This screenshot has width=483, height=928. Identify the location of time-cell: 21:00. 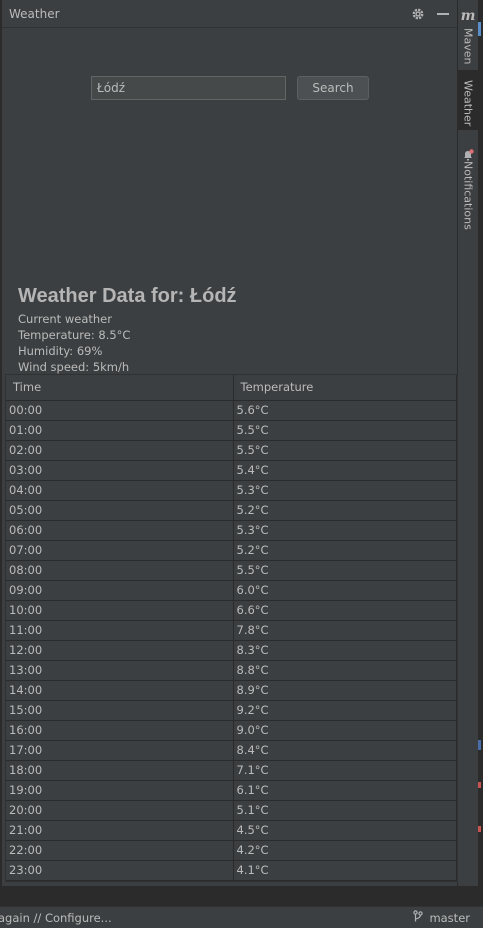
(120, 830).